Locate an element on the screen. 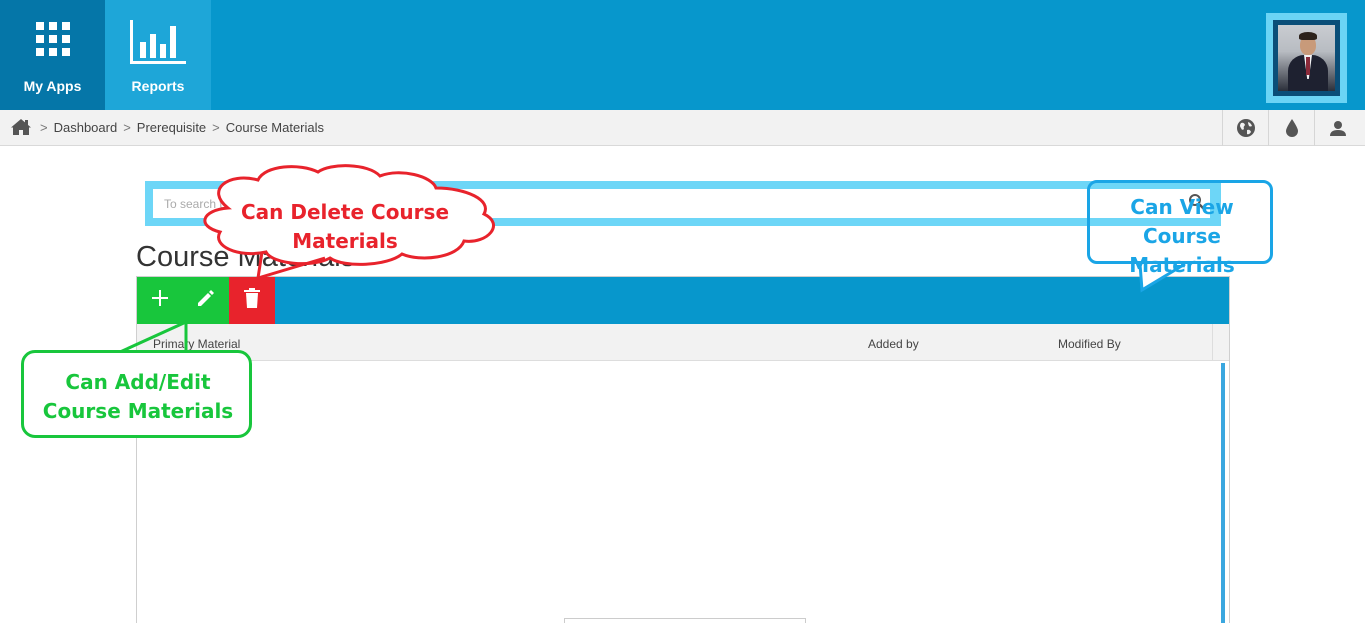 The height and width of the screenshot is (623, 1365). edit-button is located at coordinates (206, 300).